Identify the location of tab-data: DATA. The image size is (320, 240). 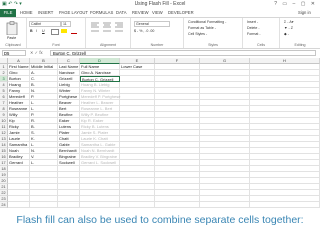
(121, 12).